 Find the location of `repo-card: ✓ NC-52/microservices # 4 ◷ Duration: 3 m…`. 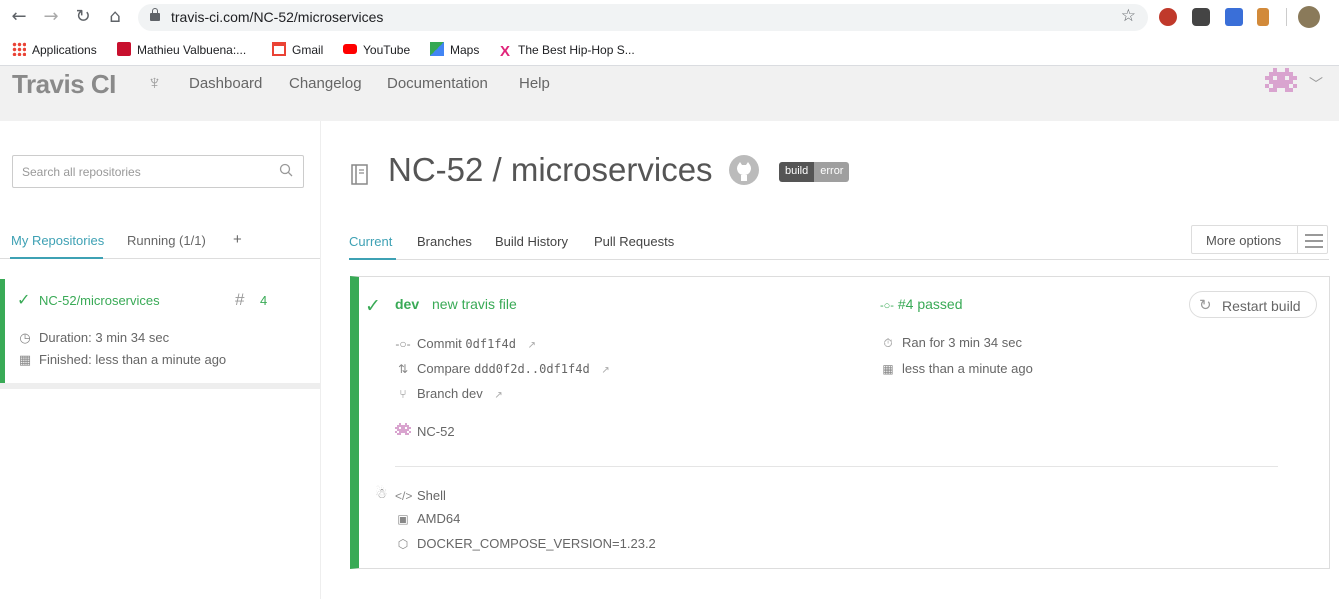

repo-card: ✓ NC-52/microservices # 4 ◷ Duration: 3 m… is located at coordinates (160, 331).